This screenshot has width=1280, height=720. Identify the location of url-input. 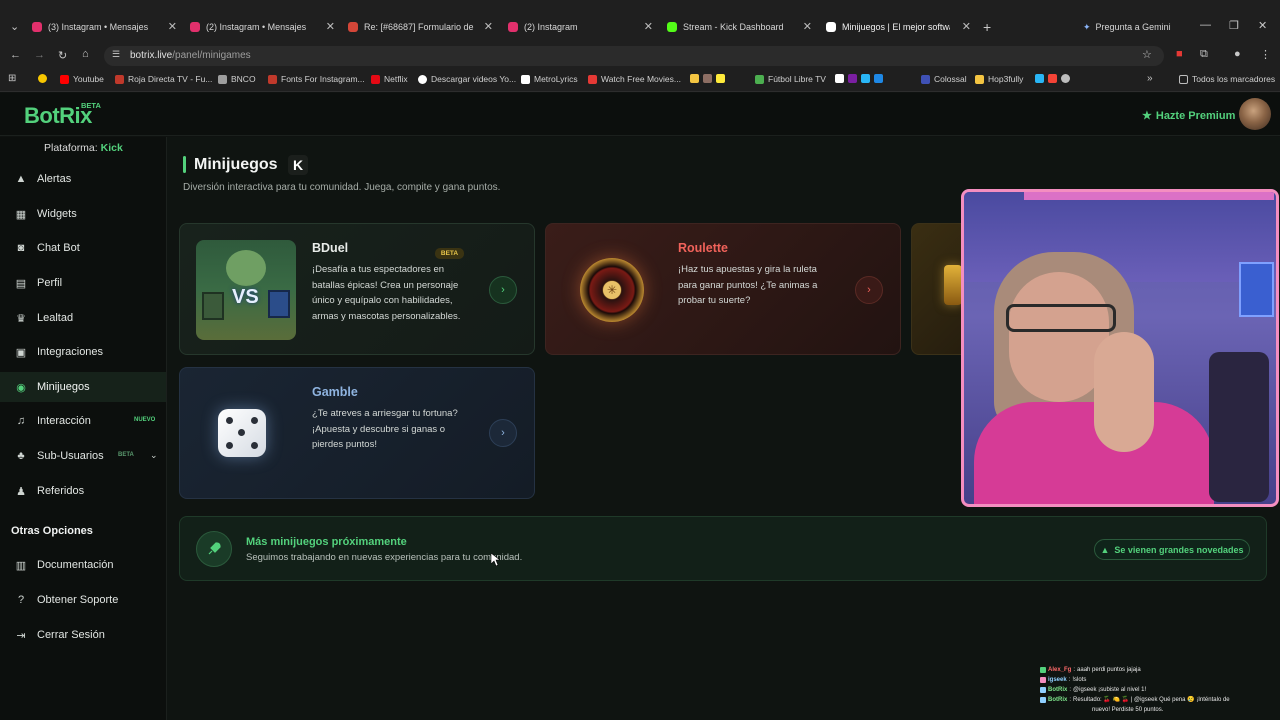
(634, 56).